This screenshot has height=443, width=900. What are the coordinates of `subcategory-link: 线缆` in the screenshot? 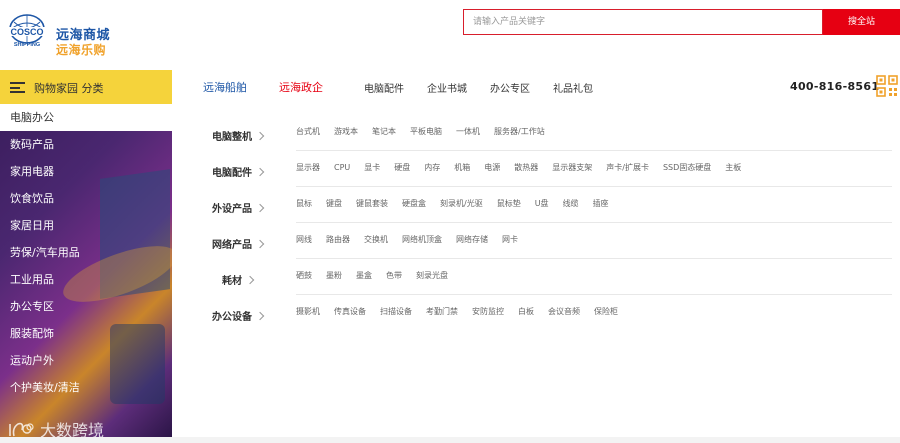 It's located at (571, 210).